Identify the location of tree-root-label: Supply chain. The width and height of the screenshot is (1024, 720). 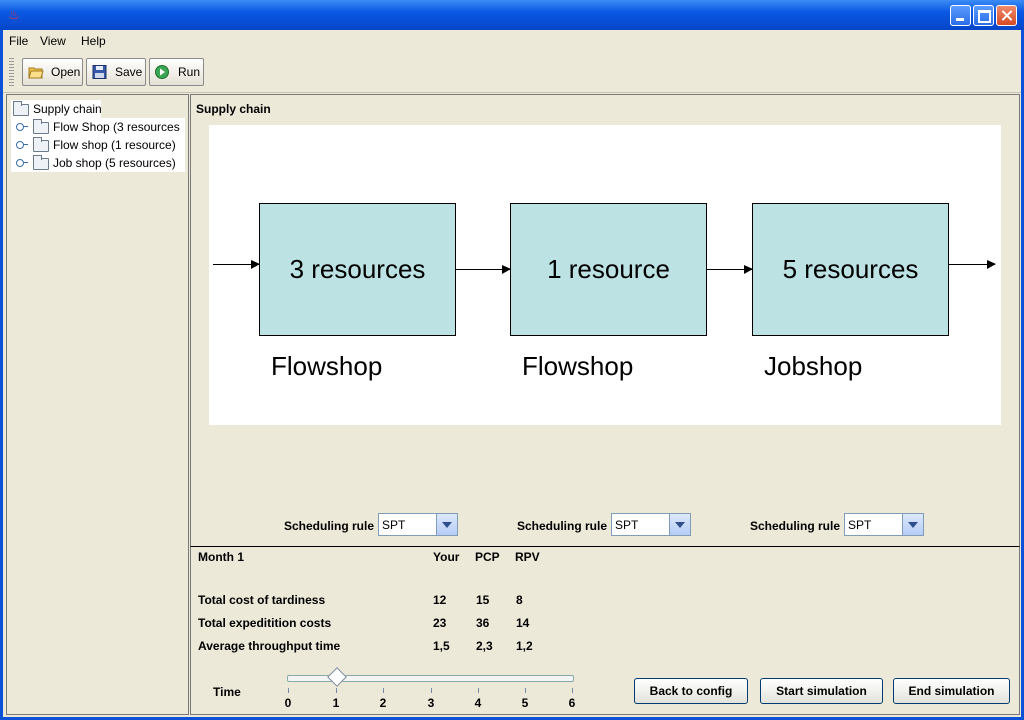
(67, 109).